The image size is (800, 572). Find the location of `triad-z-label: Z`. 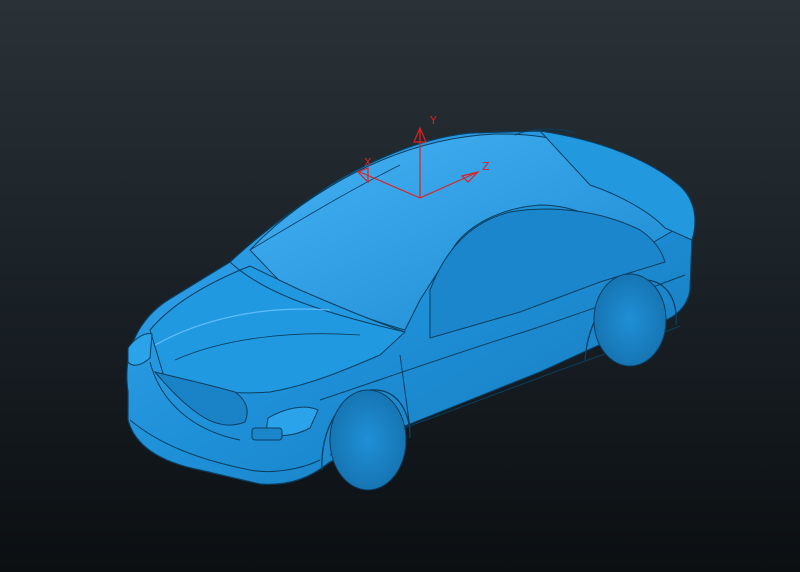

triad-z-label: Z is located at coordinates (486, 166).